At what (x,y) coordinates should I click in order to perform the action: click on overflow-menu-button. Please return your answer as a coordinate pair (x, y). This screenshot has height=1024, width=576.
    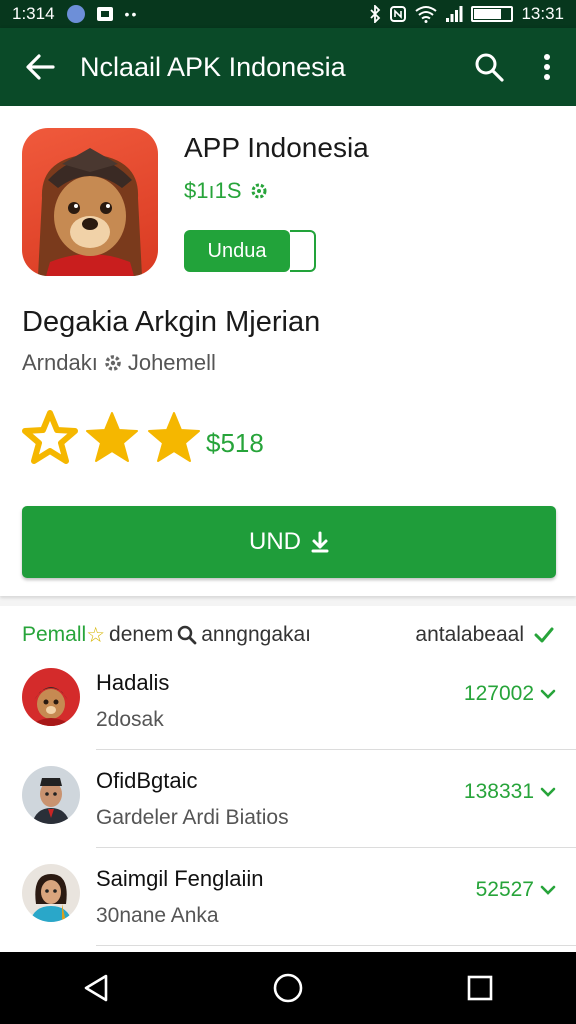
    Looking at the image, I should click on (547, 67).